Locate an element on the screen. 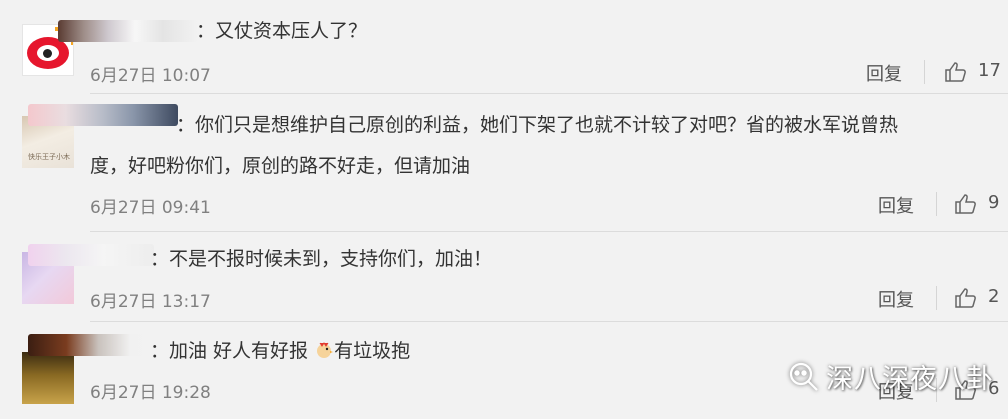 The height and width of the screenshot is (419, 1008). like-count: 9 is located at coordinates (994, 202).